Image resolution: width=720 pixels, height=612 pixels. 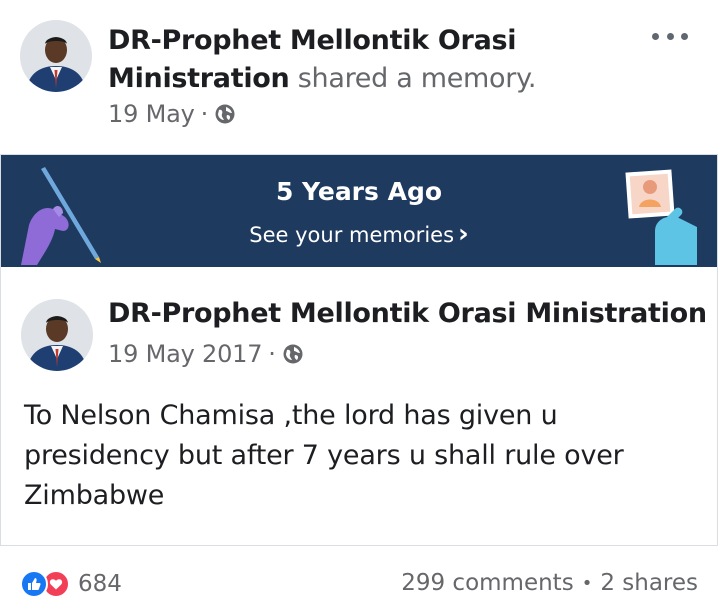 I want to click on original-post-date: 19 May 2017, so click(x=185, y=354).